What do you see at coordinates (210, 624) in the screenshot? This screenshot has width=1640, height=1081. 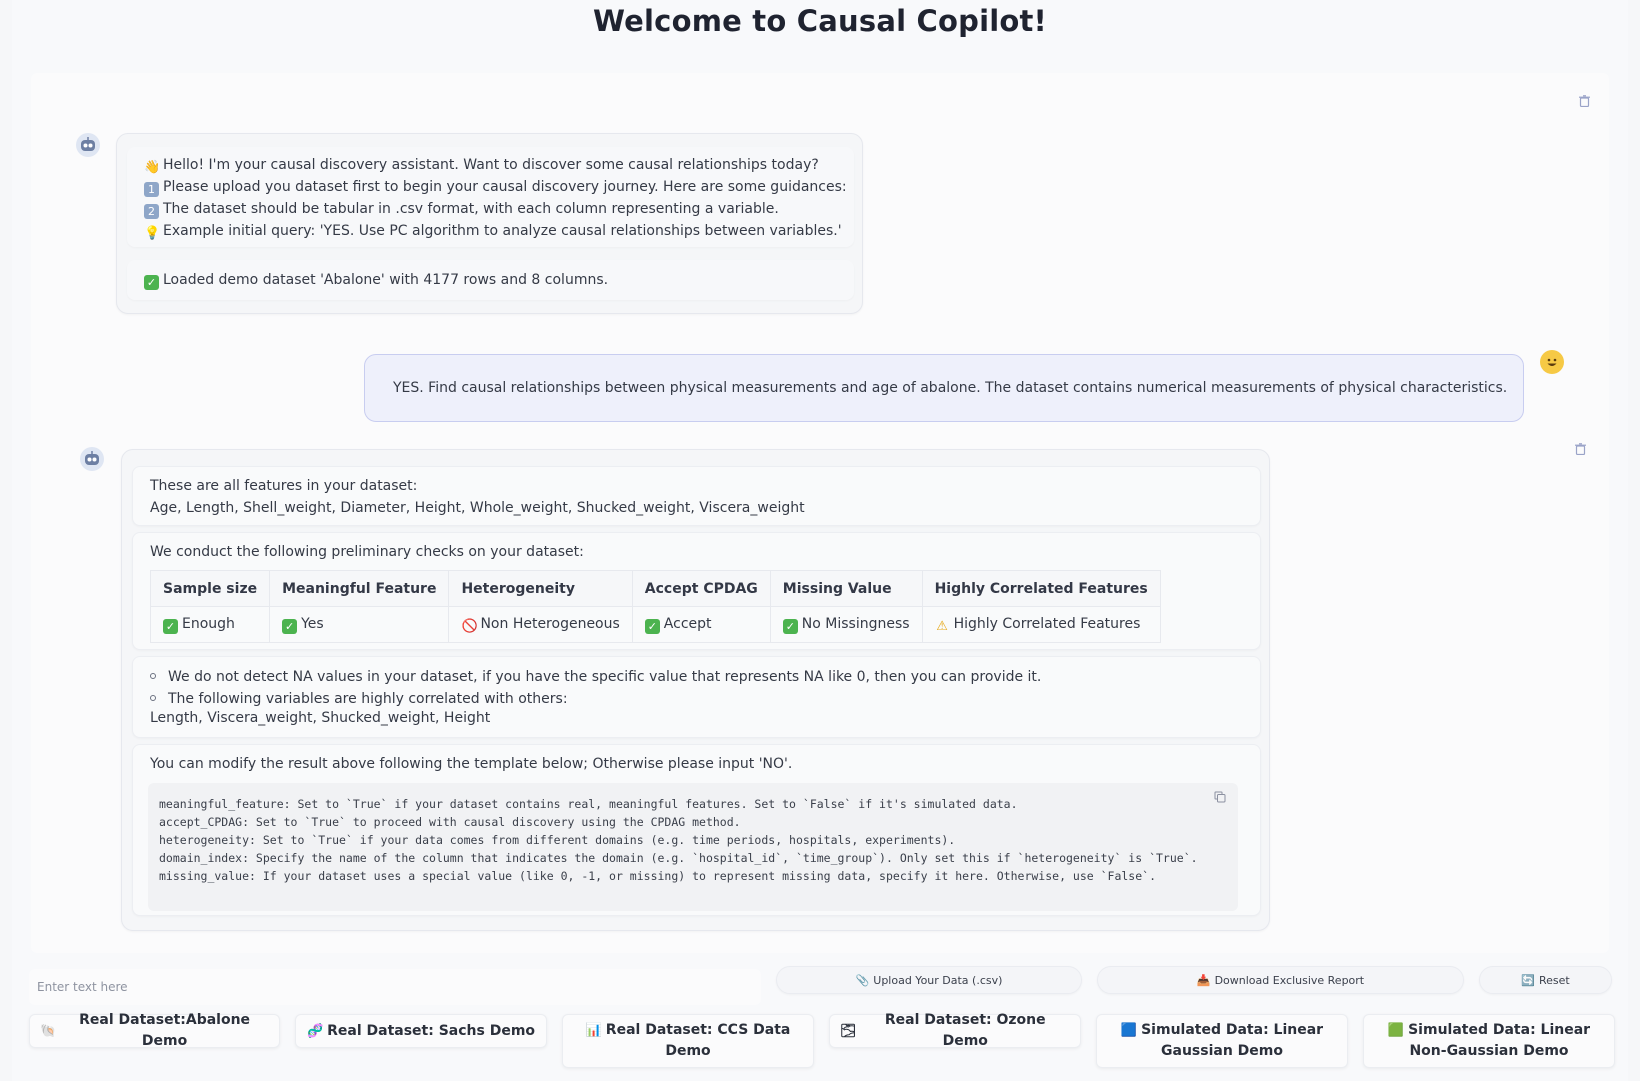 I see `table-cell: ✓ Enough` at bounding box center [210, 624].